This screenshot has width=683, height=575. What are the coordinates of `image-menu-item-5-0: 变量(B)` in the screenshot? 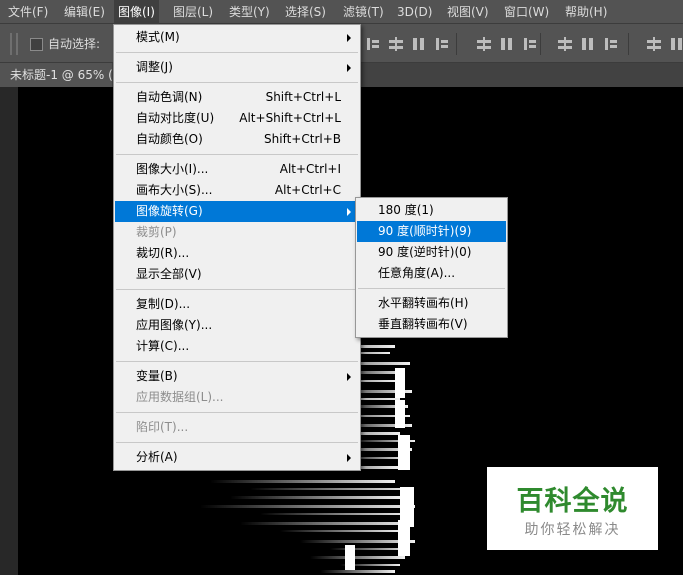 It's located at (237, 376).